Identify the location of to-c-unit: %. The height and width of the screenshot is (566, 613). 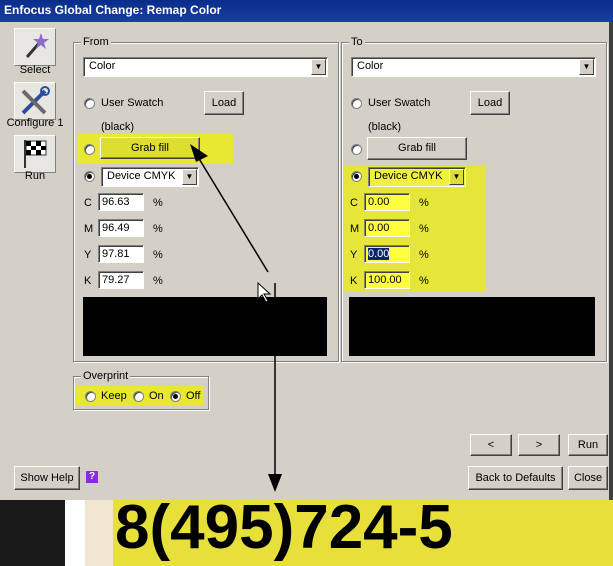
(424, 203).